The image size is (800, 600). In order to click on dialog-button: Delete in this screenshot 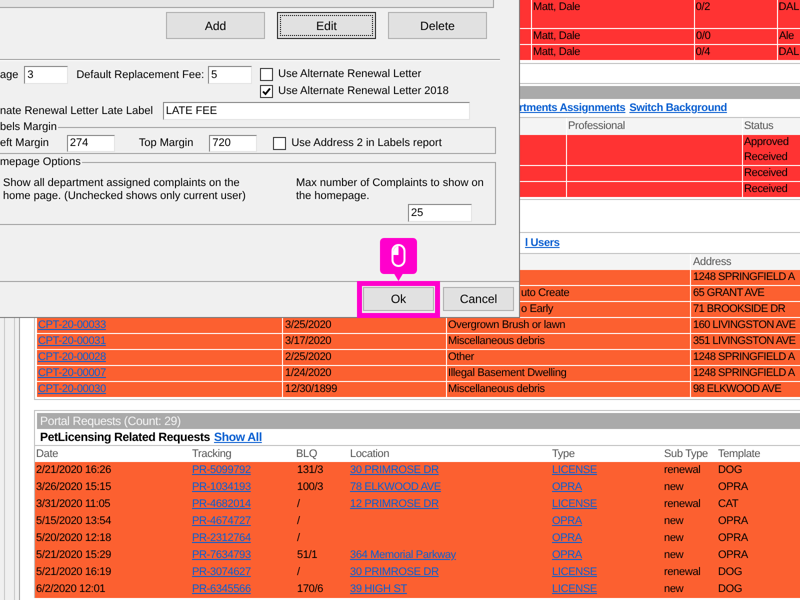, I will do `click(437, 25)`.